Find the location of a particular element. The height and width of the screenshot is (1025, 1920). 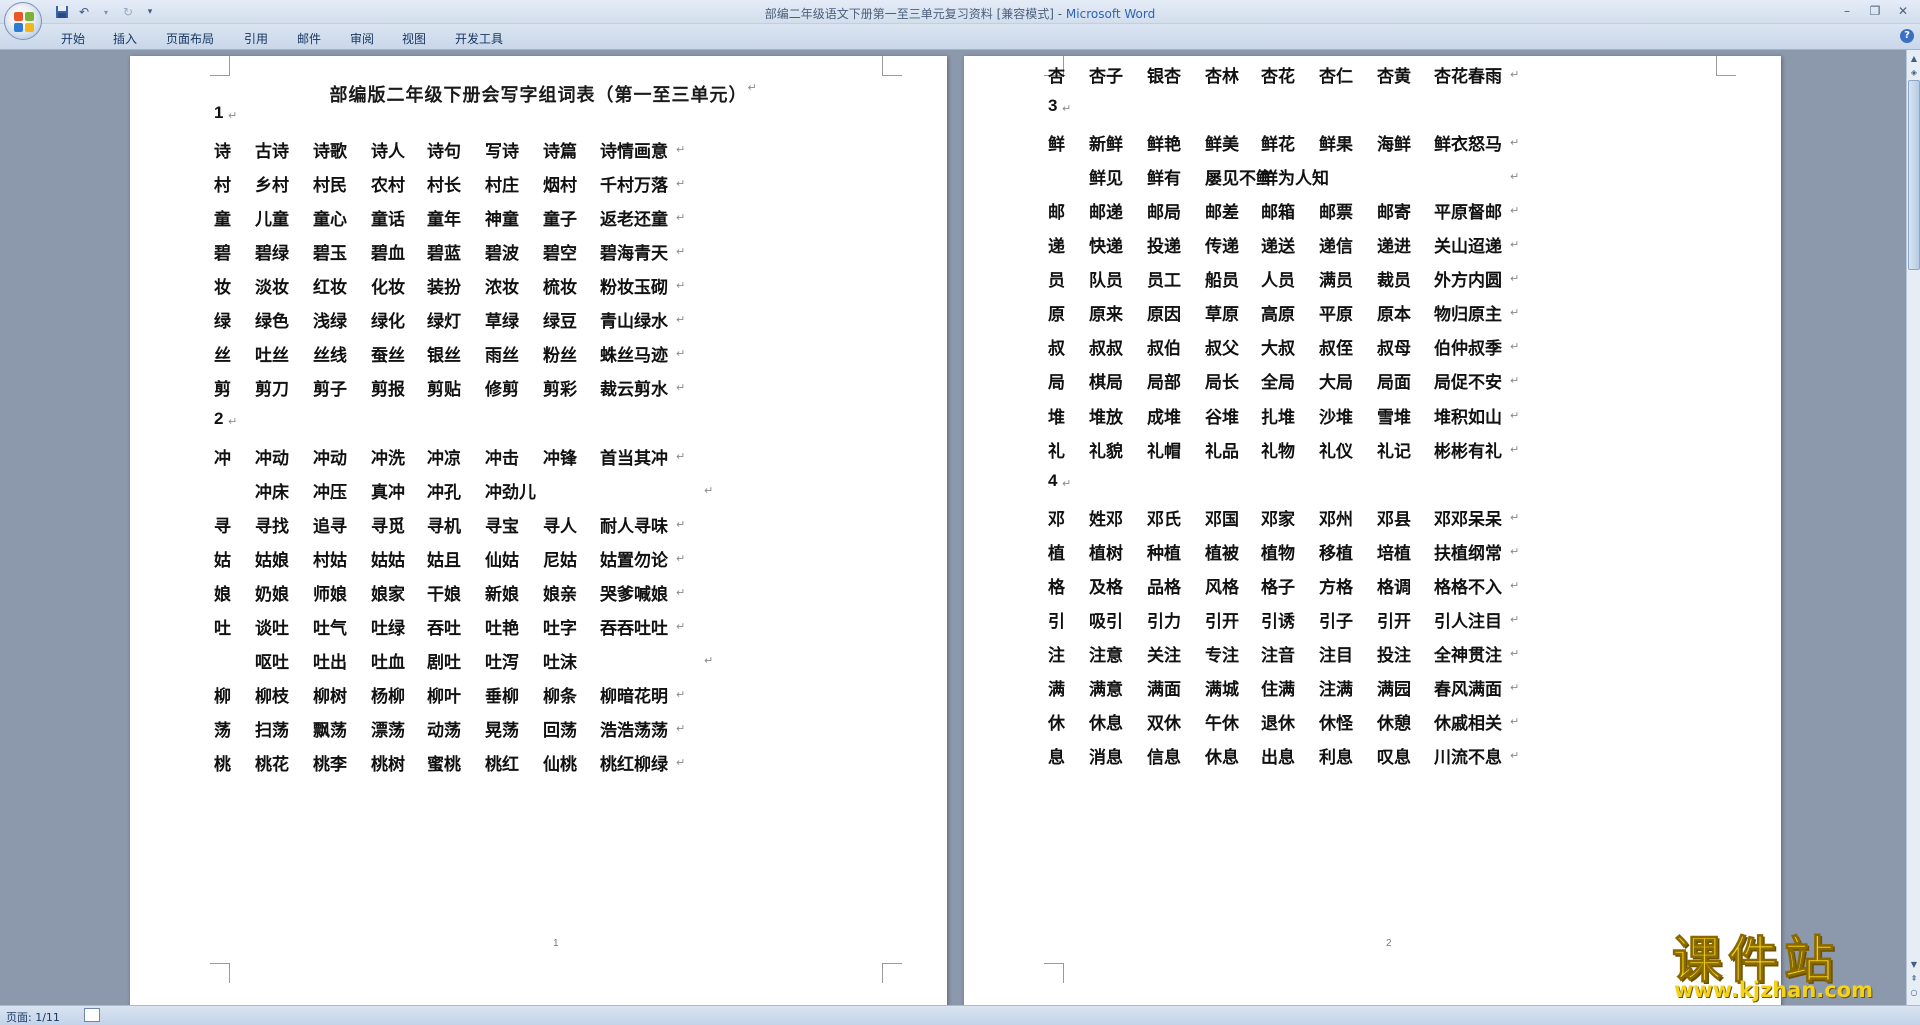

word-cell: 冲凉 is located at coordinates (444, 458).